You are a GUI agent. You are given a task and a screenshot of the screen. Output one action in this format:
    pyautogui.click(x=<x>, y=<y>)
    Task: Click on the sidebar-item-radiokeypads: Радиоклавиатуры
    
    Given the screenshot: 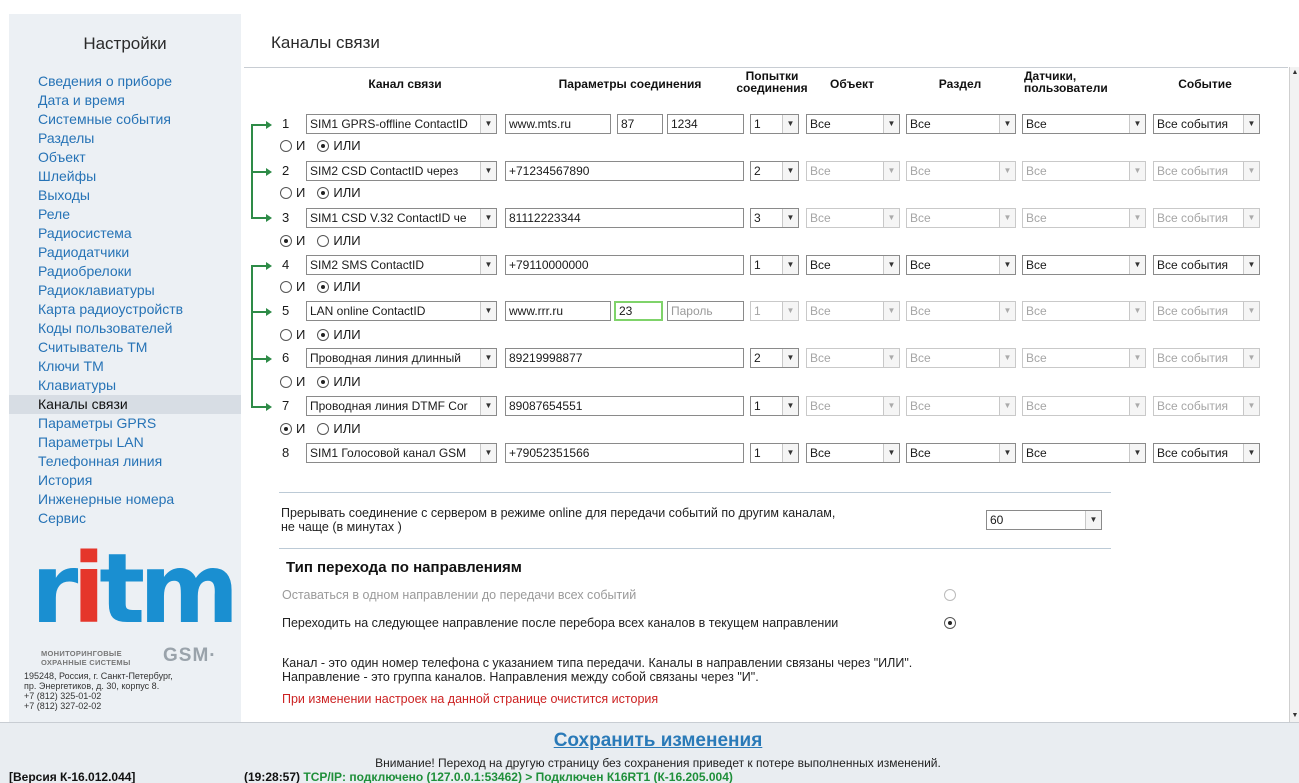 What is the action you would take?
    pyautogui.click(x=125, y=290)
    